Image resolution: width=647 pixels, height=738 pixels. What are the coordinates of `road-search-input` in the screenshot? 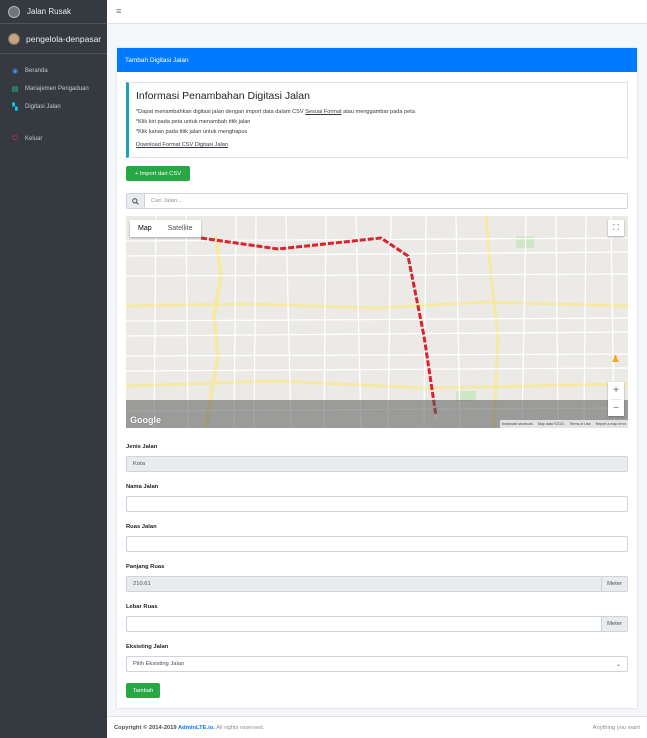 It's located at (386, 201).